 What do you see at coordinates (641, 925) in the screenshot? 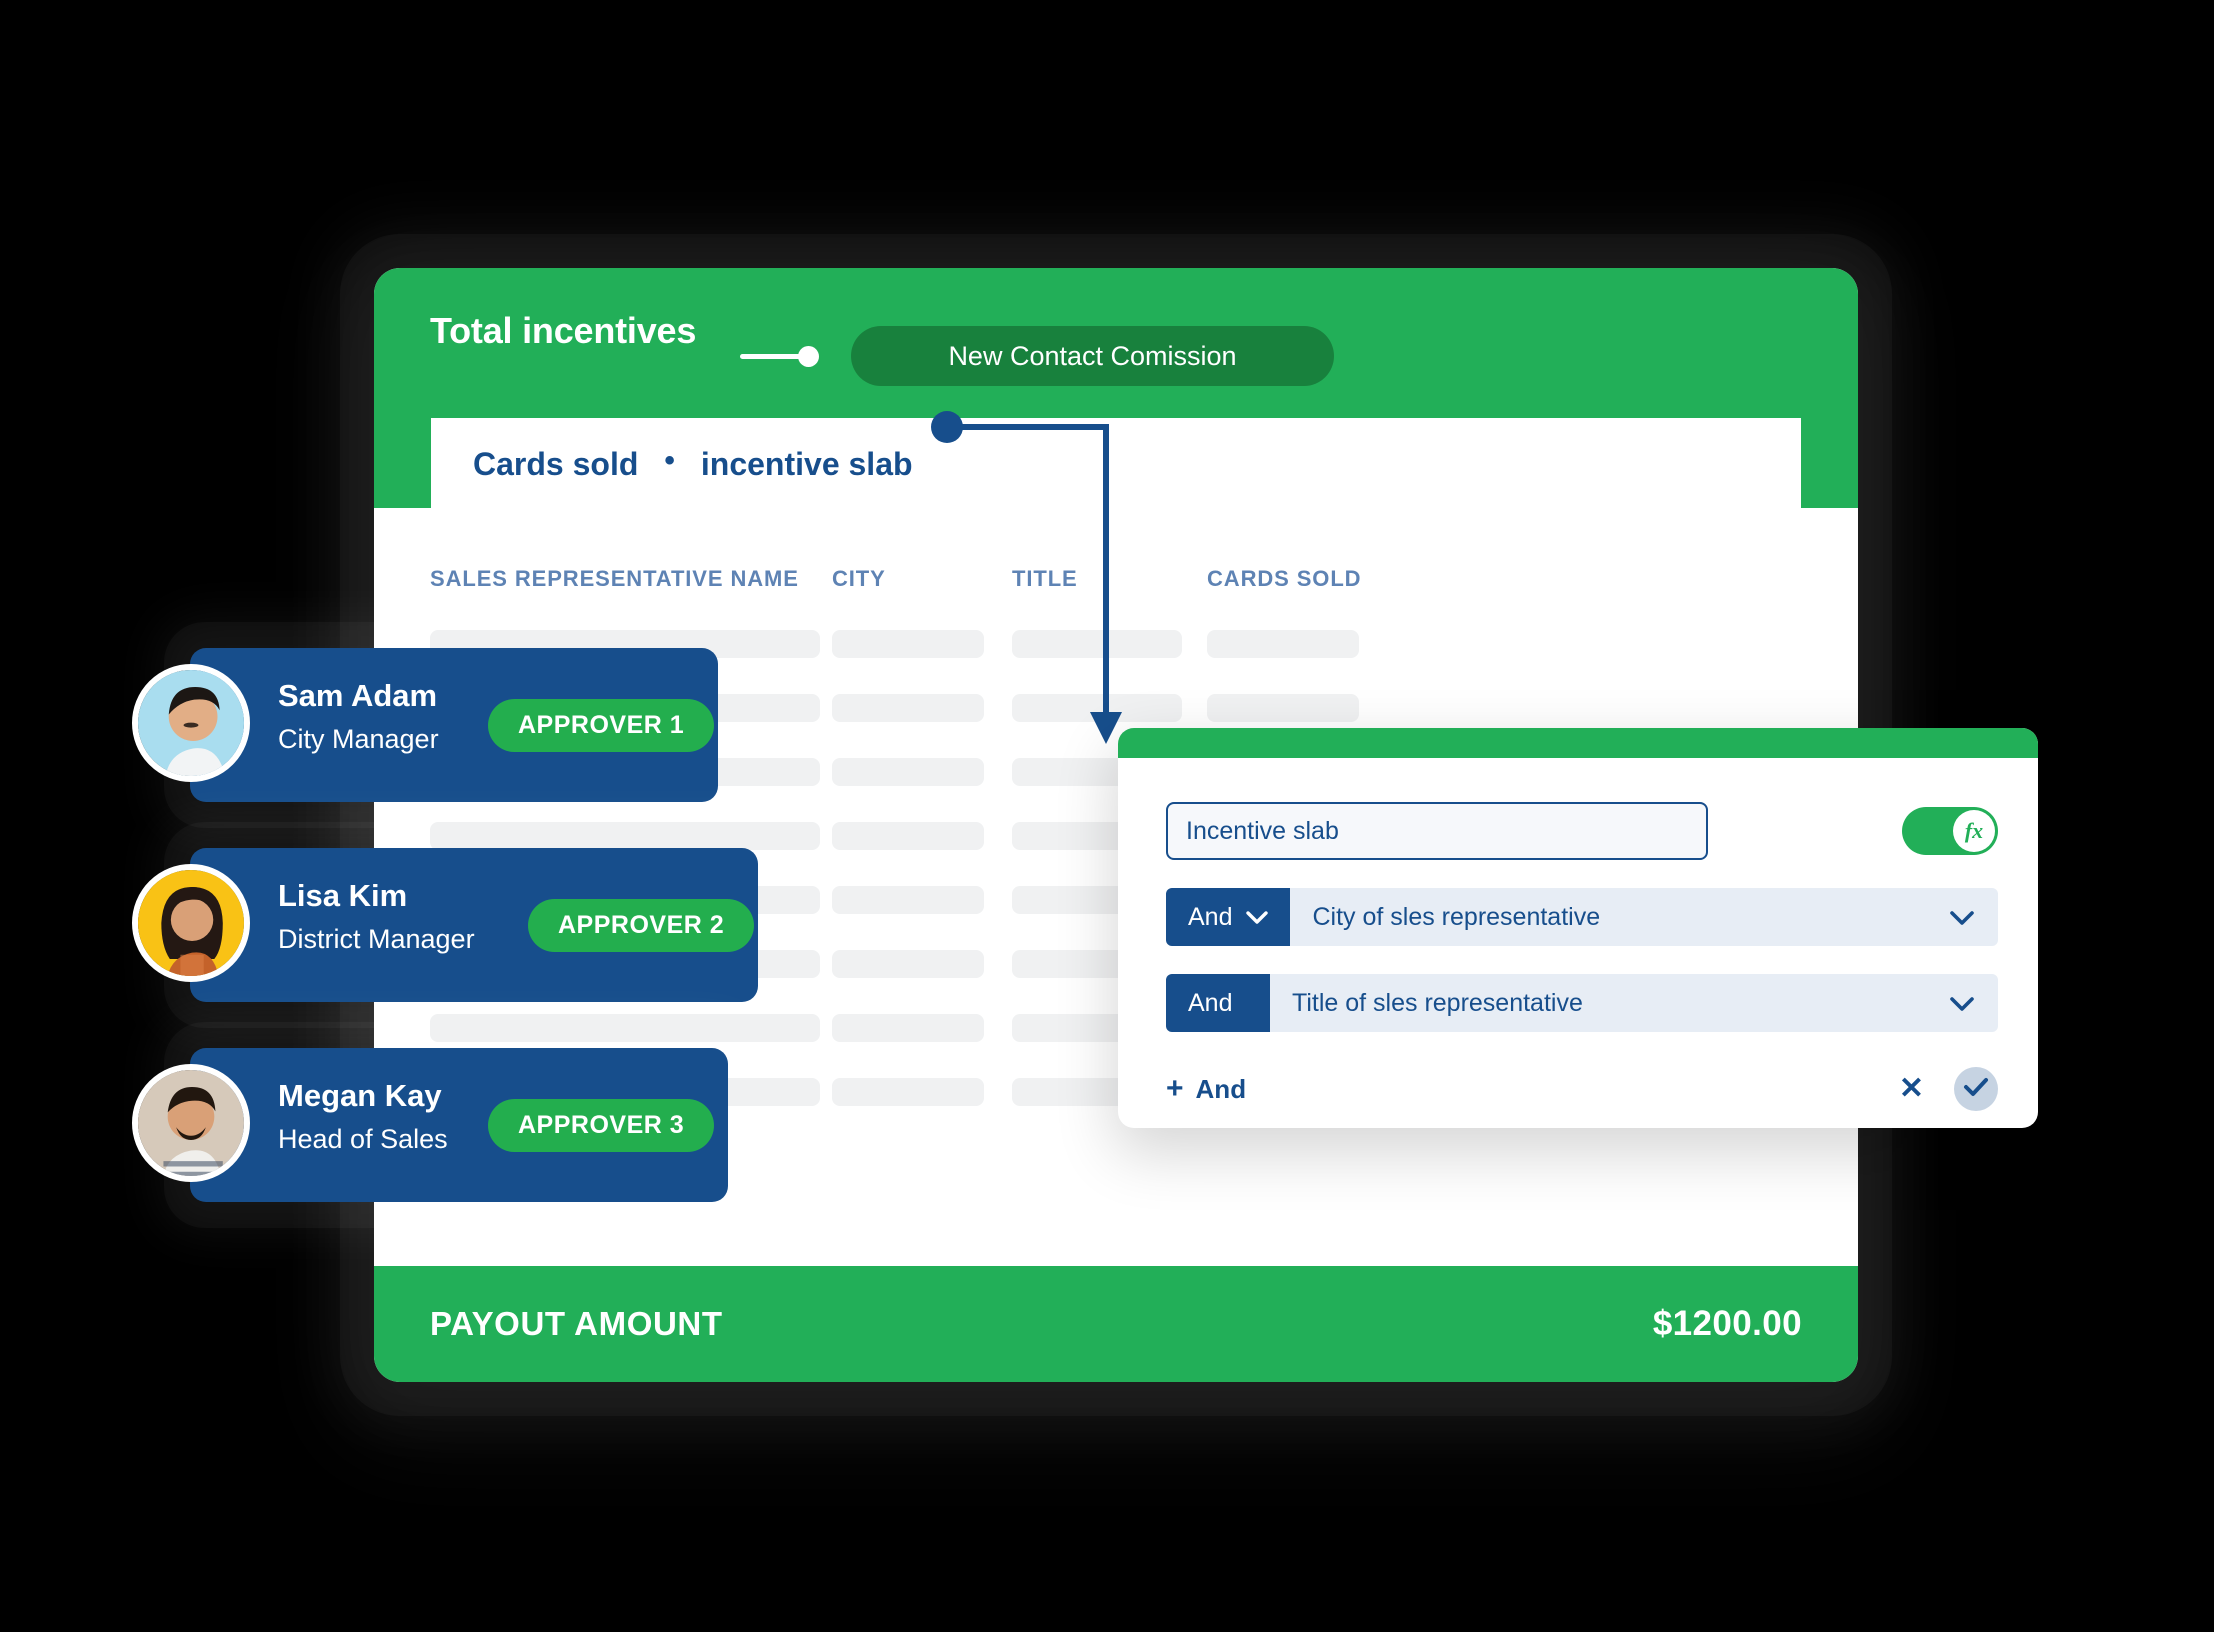
I see `status-badge: APPROVER 2` at bounding box center [641, 925].